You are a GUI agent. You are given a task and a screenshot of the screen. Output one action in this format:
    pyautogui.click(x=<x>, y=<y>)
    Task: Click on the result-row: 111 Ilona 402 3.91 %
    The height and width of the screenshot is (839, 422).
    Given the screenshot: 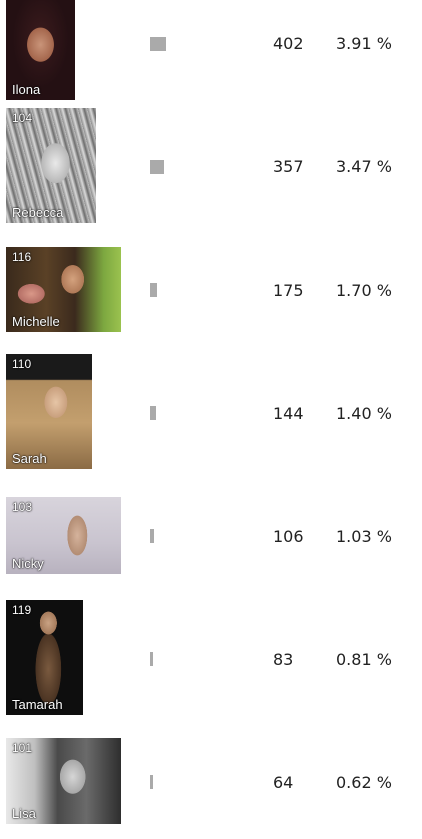 What is the action you would take?
    pyautogui.click(x=211, y=50)
    